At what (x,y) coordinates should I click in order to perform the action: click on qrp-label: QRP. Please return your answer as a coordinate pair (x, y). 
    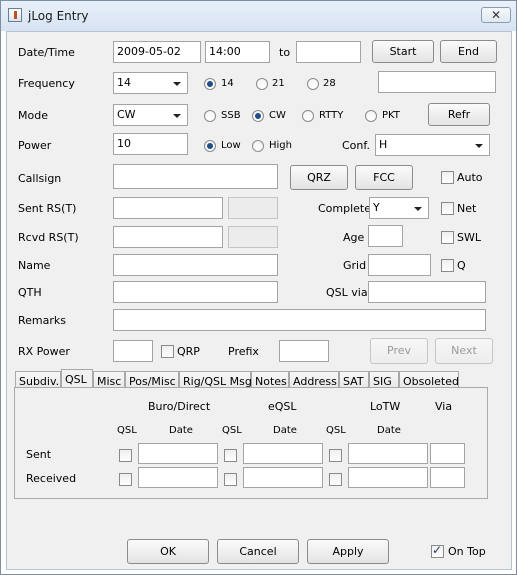
    Looking at the image, I should click on (188, 351).